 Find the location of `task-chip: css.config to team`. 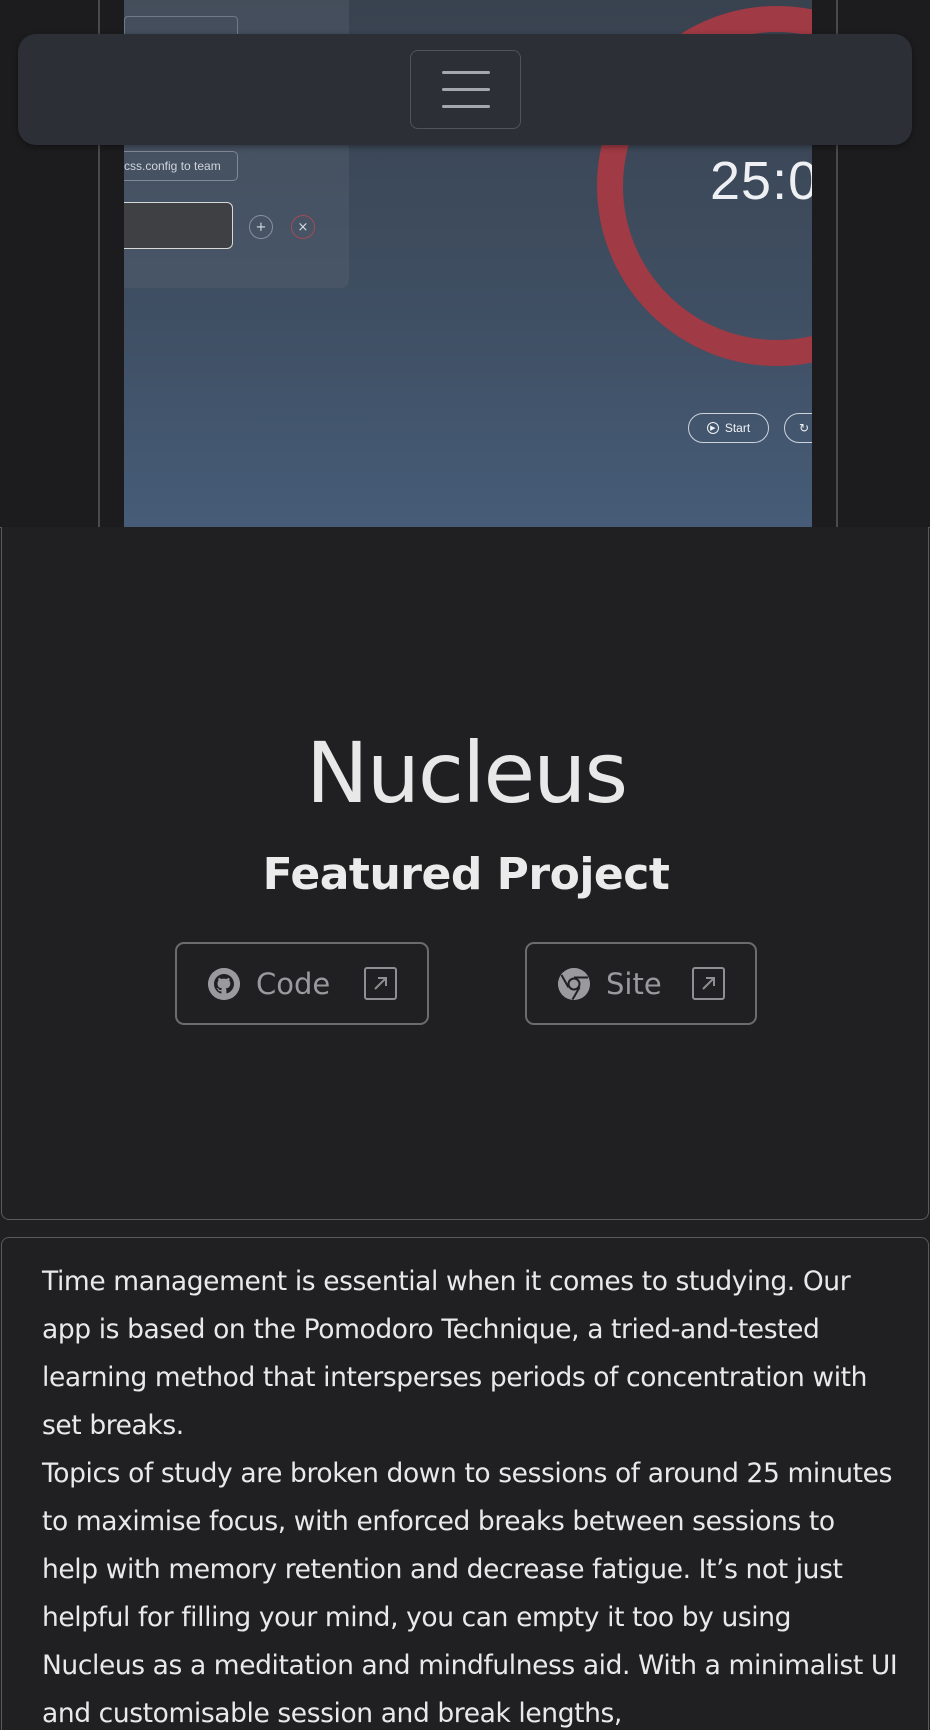

task-chip: css.config to team is located at coordinates (181, 166).